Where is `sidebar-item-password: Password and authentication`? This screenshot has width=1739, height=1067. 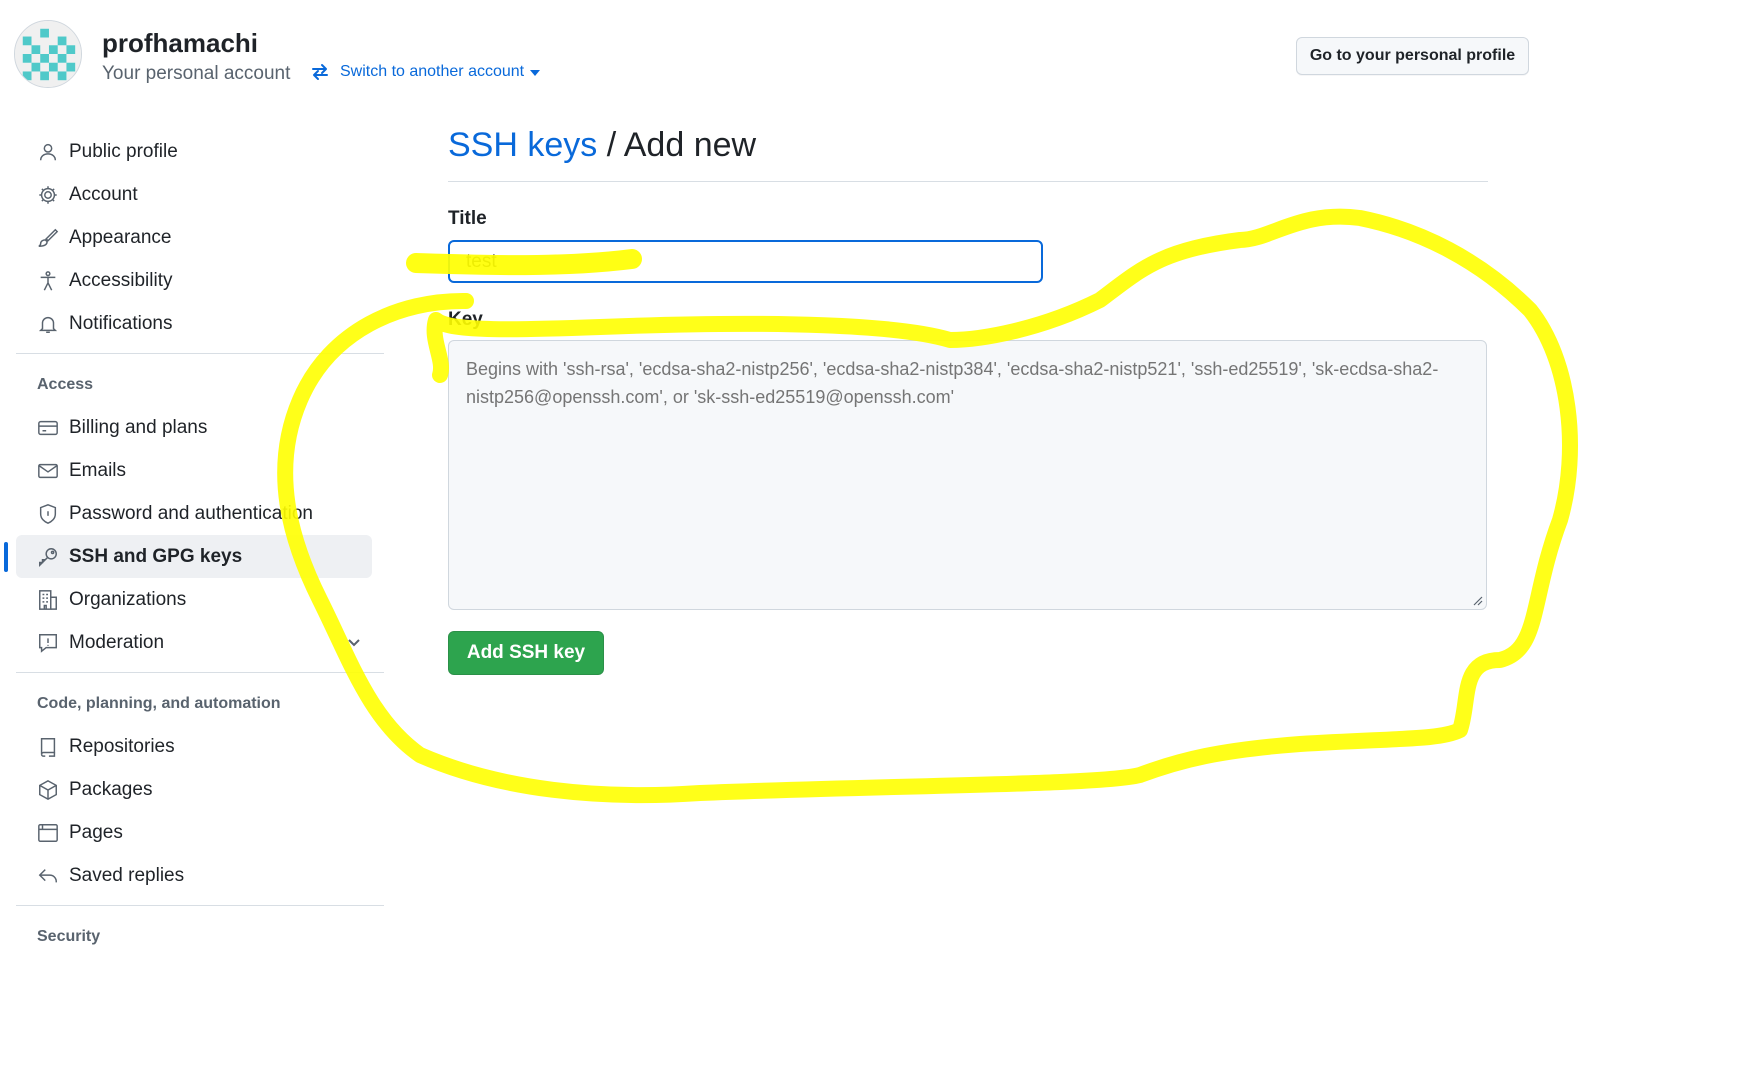
sidebar-item-password: Password and authentication is located at coordinates (194, 513).